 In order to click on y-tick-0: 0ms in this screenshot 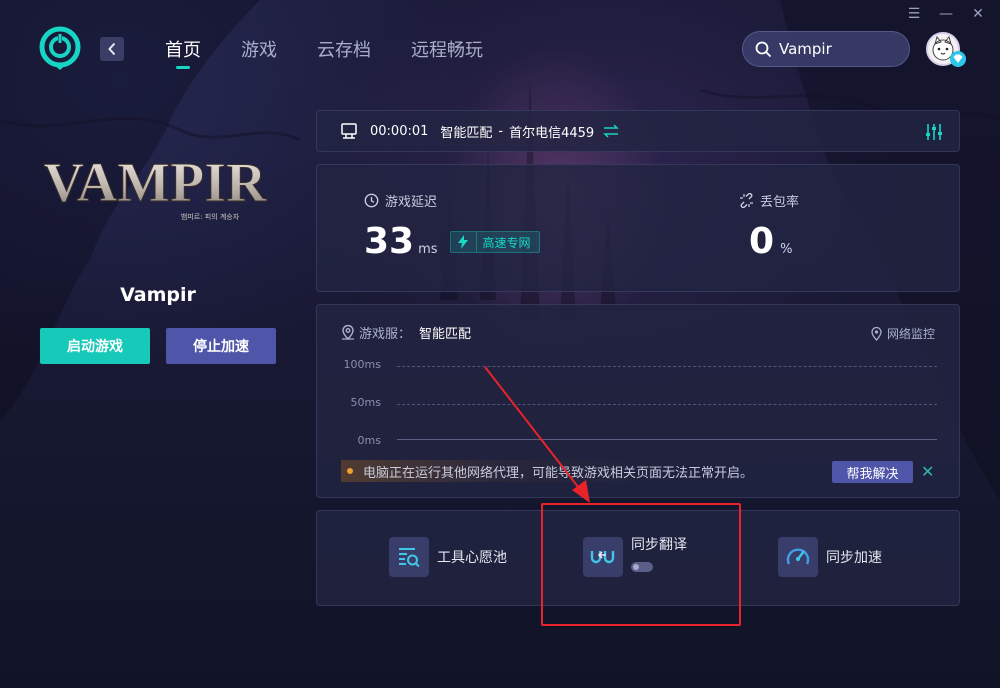, I will do `click(369, 440)`.